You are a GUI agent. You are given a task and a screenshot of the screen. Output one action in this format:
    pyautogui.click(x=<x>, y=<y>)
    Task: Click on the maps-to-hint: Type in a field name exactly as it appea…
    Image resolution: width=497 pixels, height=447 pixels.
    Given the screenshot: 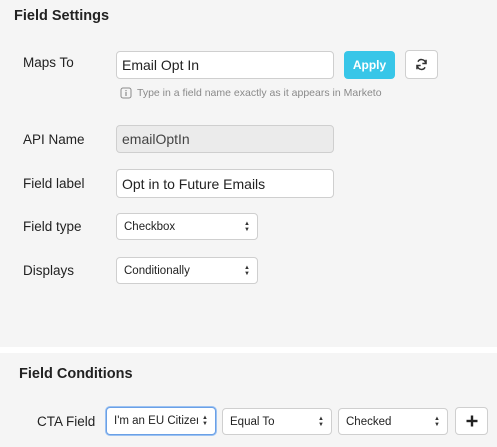 What is the action you would take?
    pyautogui.click(x=251, y=93)
    